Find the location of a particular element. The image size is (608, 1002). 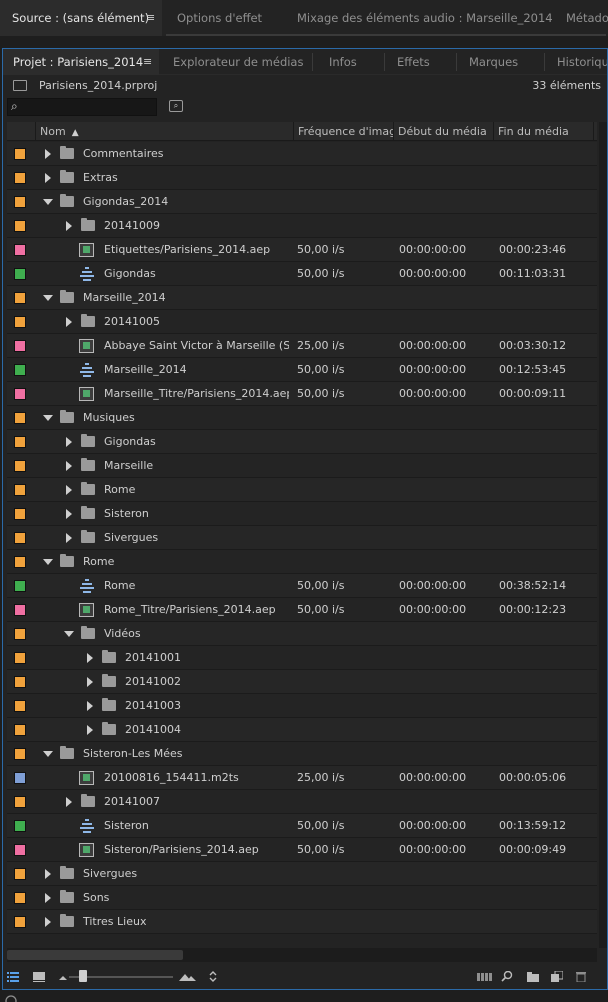

bin-row: 20141009 is located at coordinates (302, 226).